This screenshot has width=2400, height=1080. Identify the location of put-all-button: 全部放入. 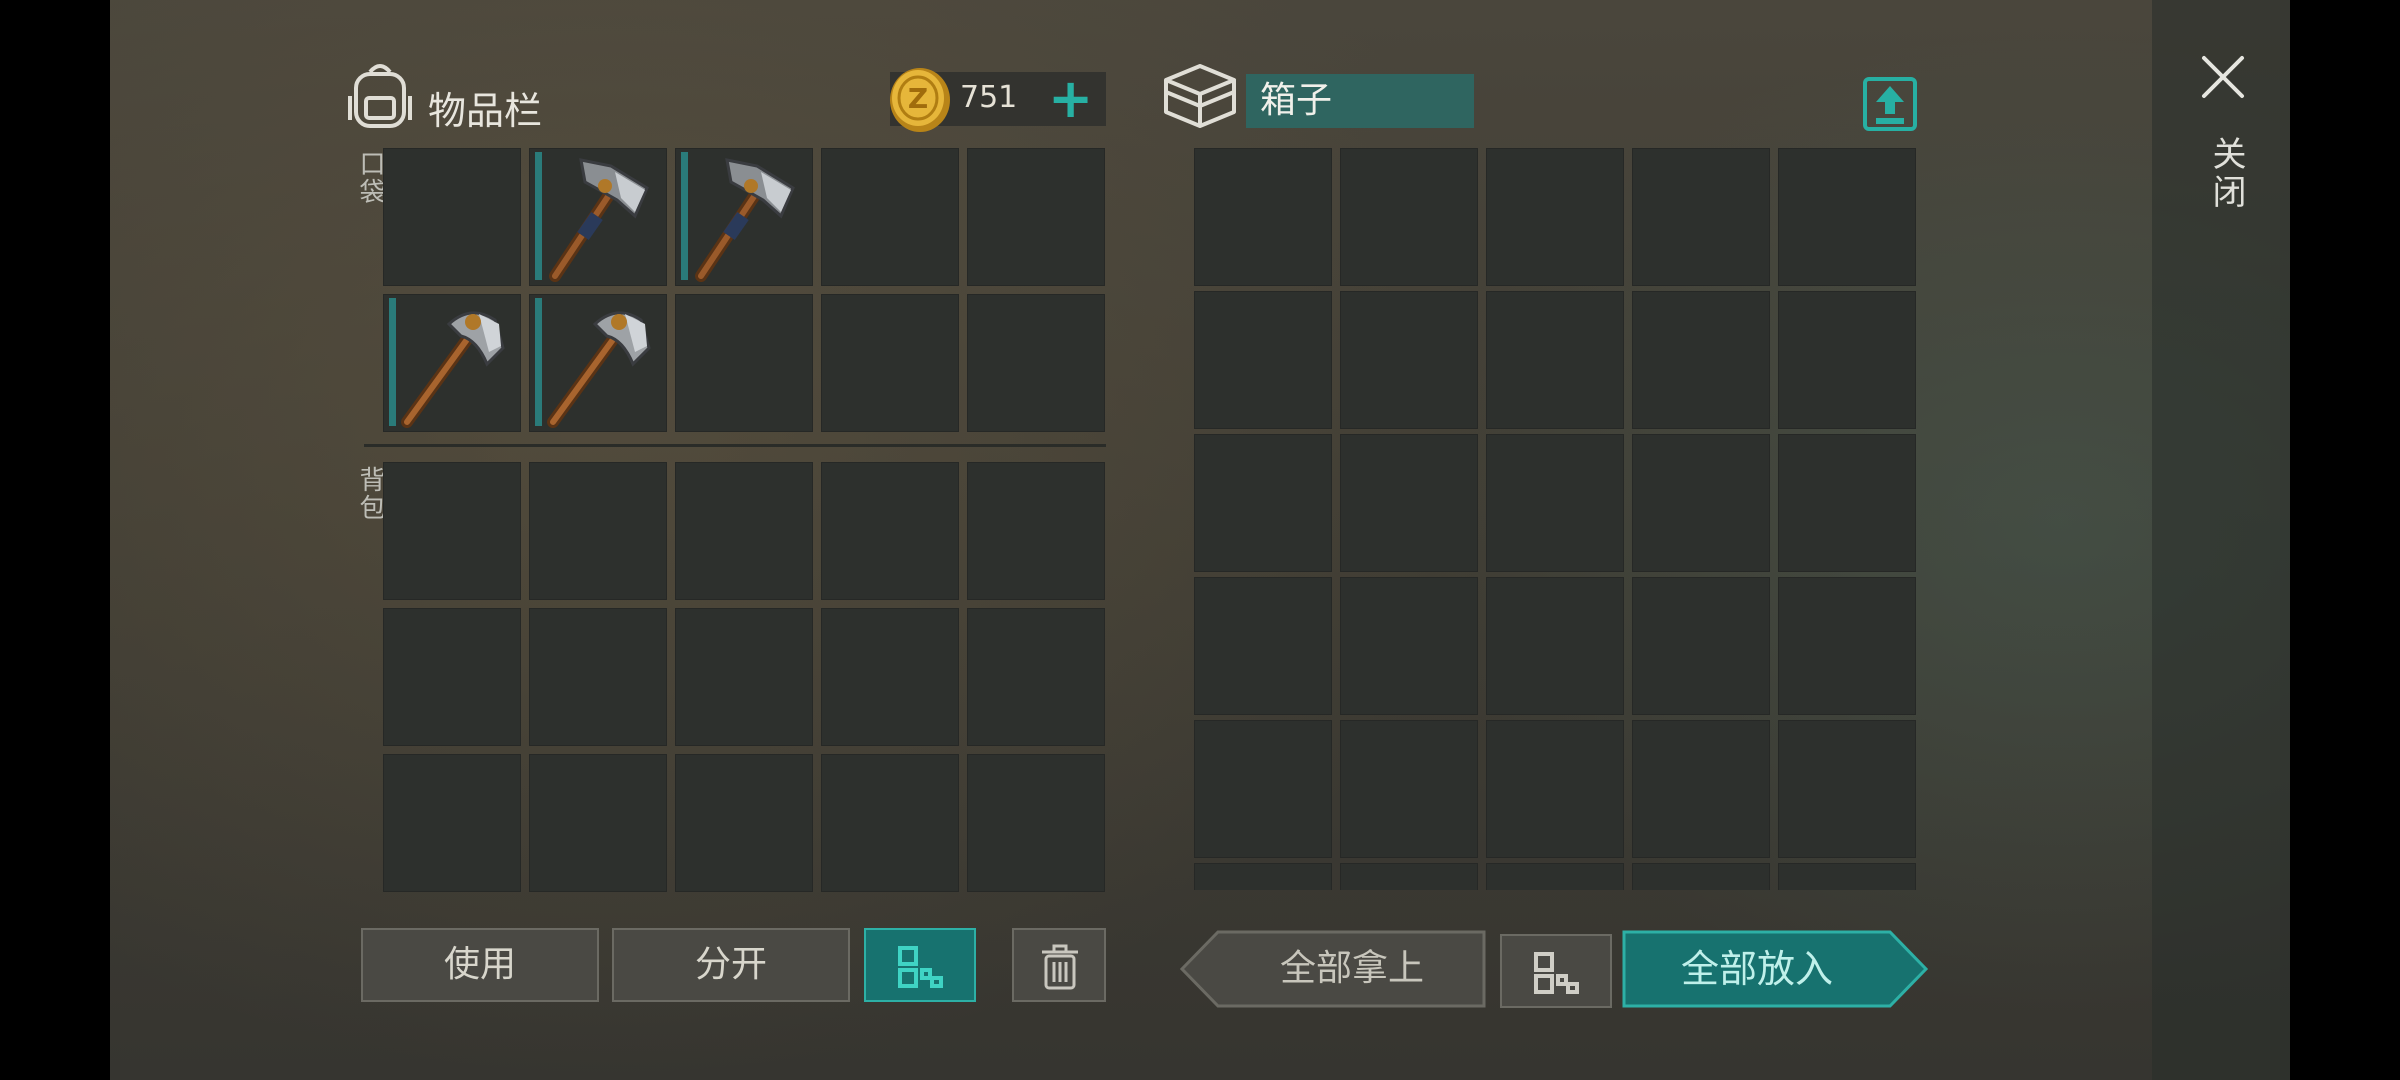
(1757, 969).